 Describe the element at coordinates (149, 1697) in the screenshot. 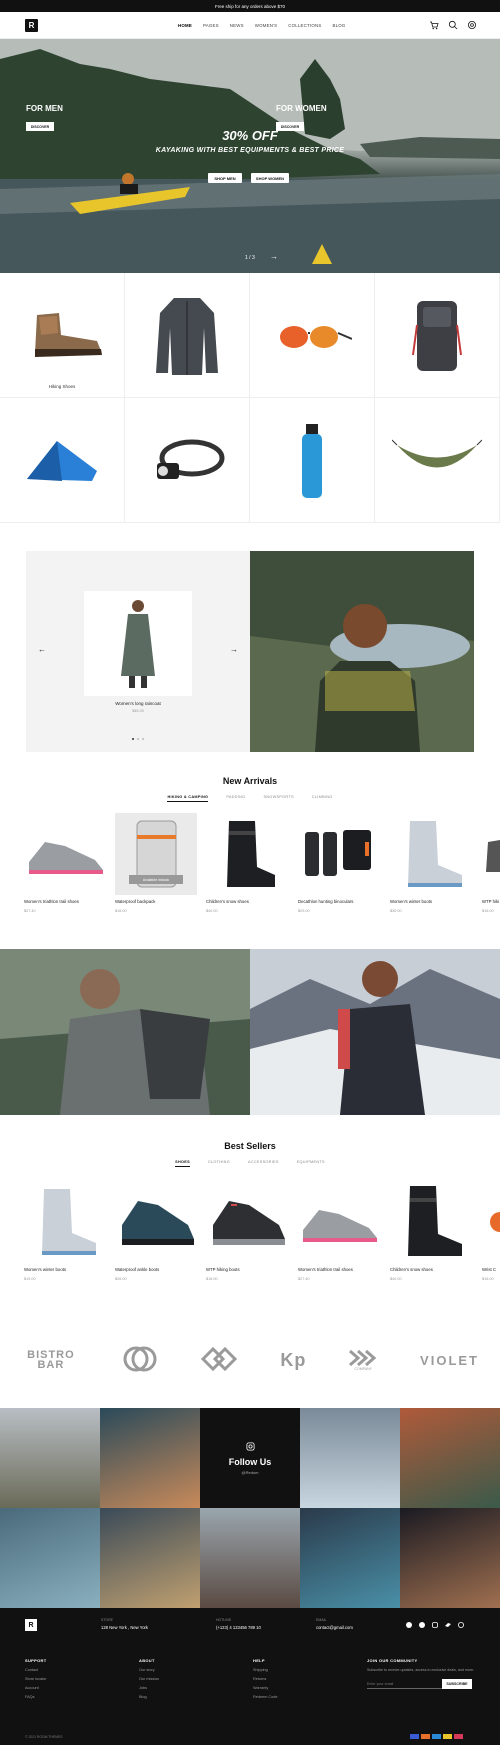

I see `footer-link: Blog` at that location.